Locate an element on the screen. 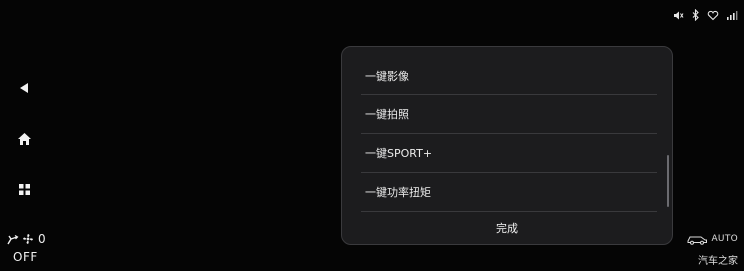 The image size is (744, 271). airflow-icon is located at coordinates (13, 239).